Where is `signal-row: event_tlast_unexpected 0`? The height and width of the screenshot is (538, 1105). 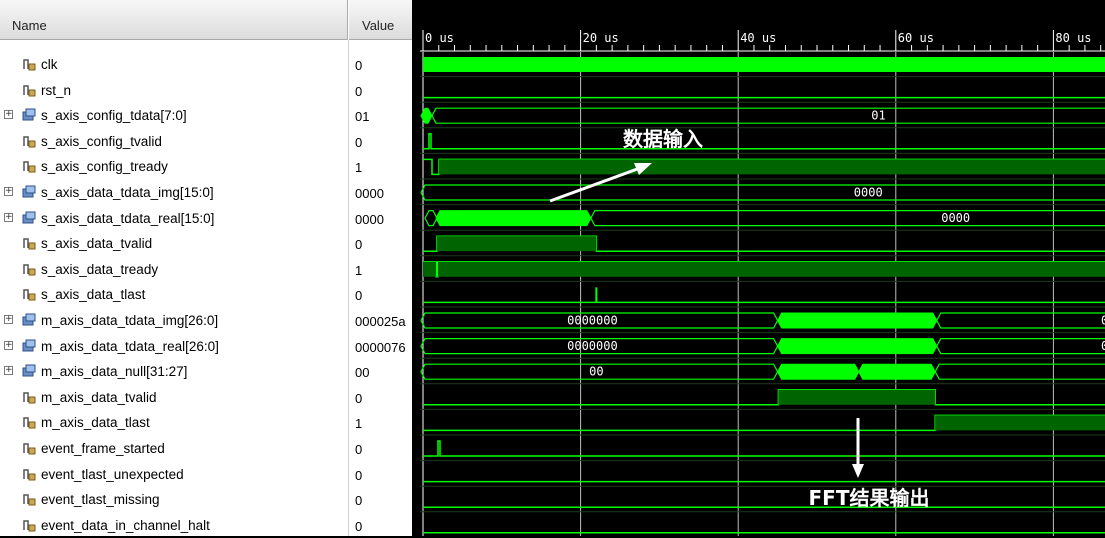 signal-row: event_tlast_unexpected 0 is located at coordinates (206, 474).